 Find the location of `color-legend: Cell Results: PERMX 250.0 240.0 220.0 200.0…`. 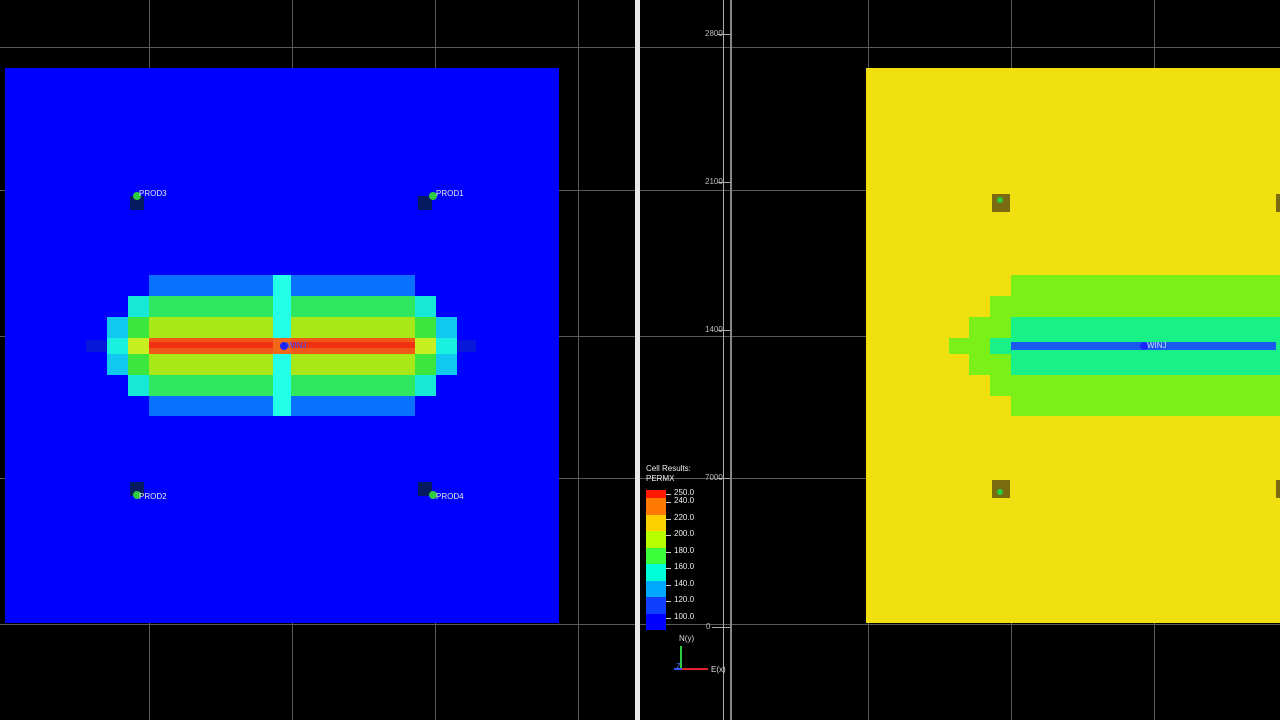

color-legend: Cell Results: PERMX 250.0 240.0 220.0 200.0… is located at coordinates (681, 547).